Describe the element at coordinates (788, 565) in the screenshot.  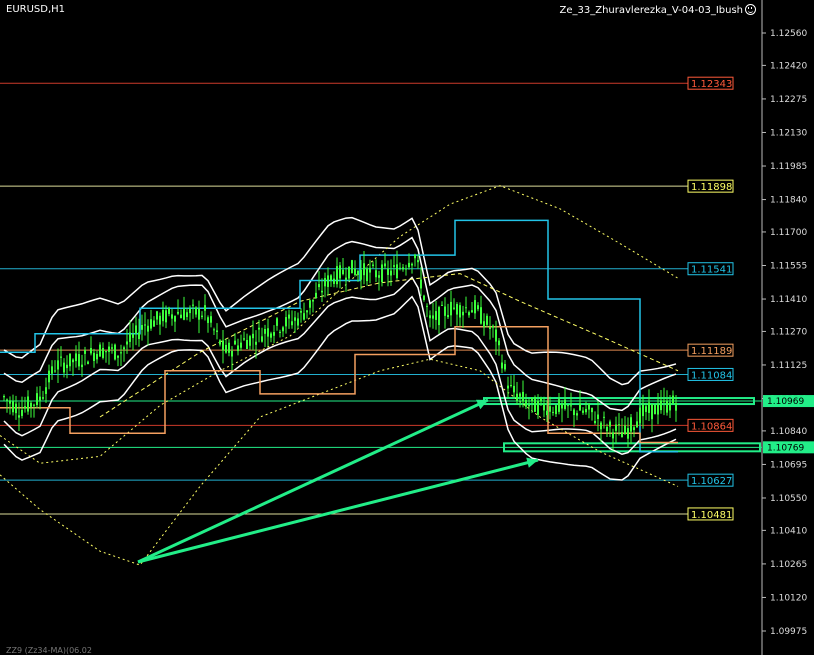
I see `price-tick-label: 1.10265` at that location.